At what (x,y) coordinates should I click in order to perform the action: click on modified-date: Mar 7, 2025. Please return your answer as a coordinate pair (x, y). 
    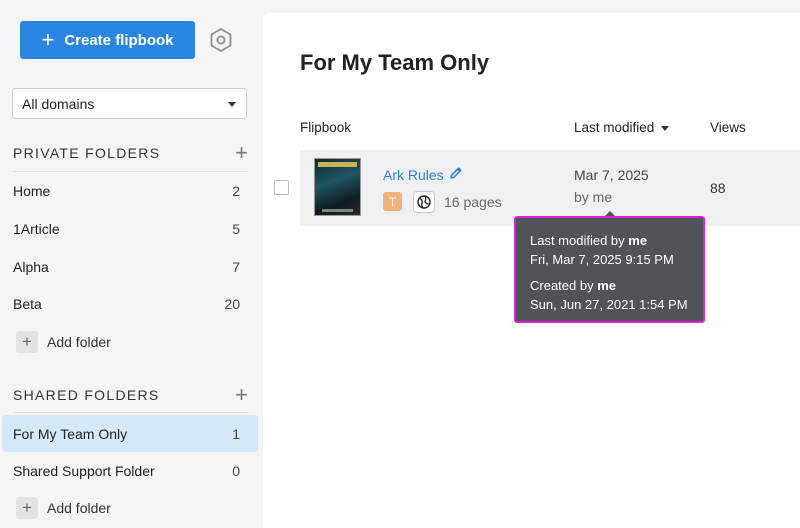
    Looking at the image, I should click on (611, 175).